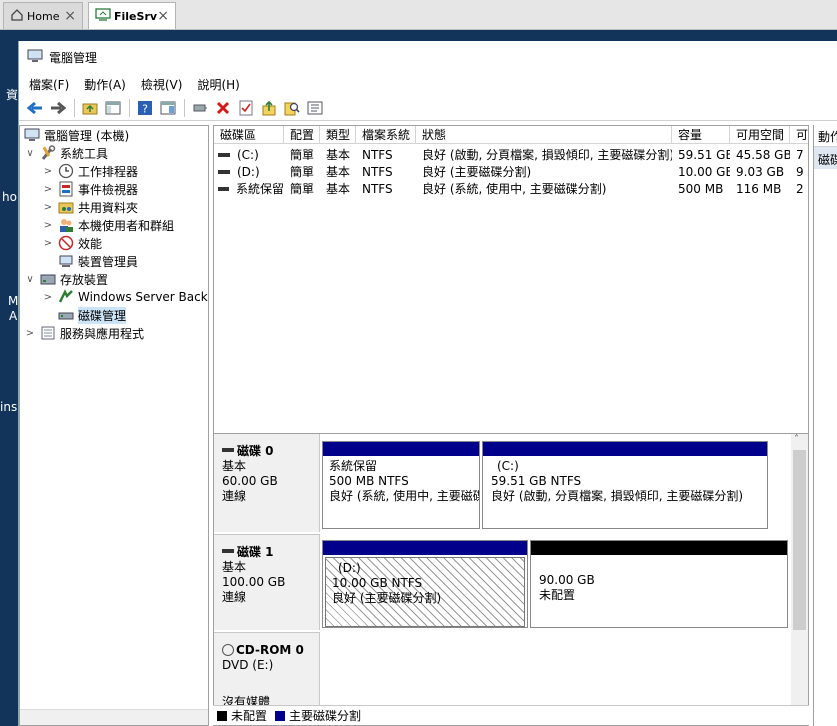  I want to click on tree-item-label: 服務與應用程式, so click(102, 333).